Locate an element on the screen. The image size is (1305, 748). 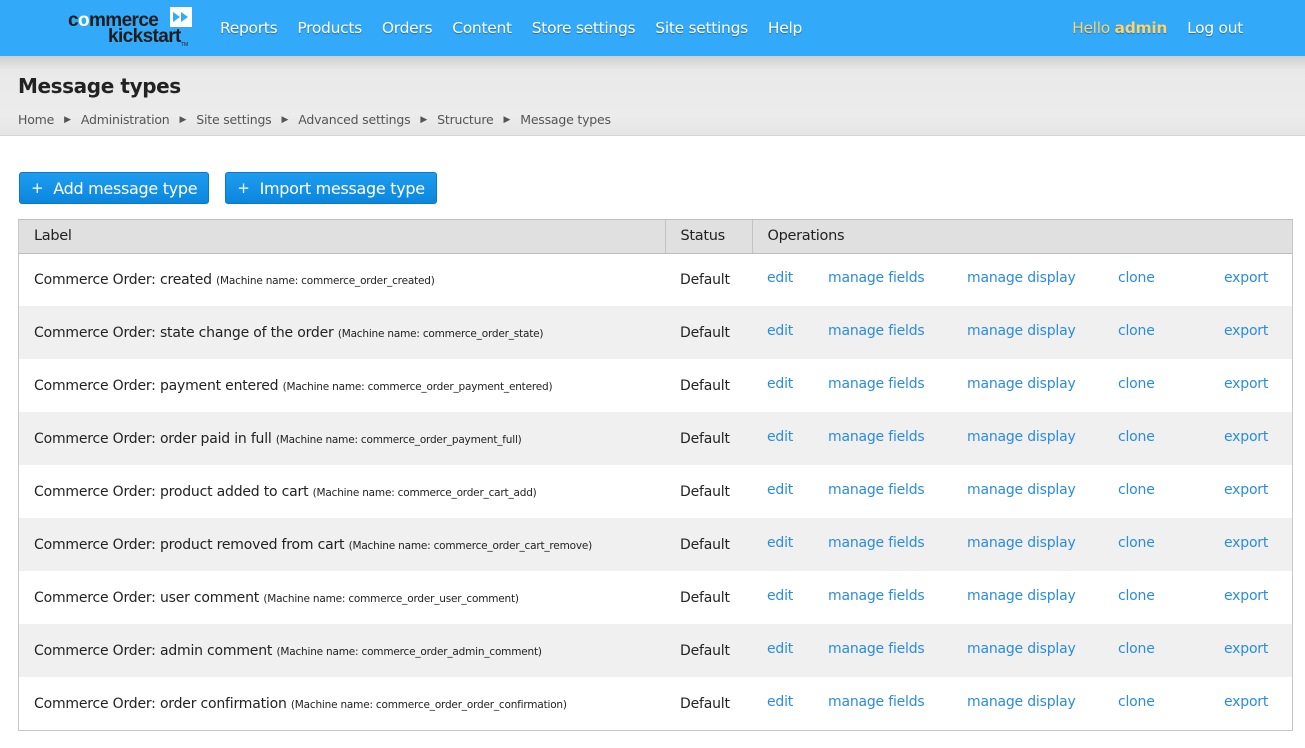
greeting: Hello admin is located at coordinates (1119, 28).